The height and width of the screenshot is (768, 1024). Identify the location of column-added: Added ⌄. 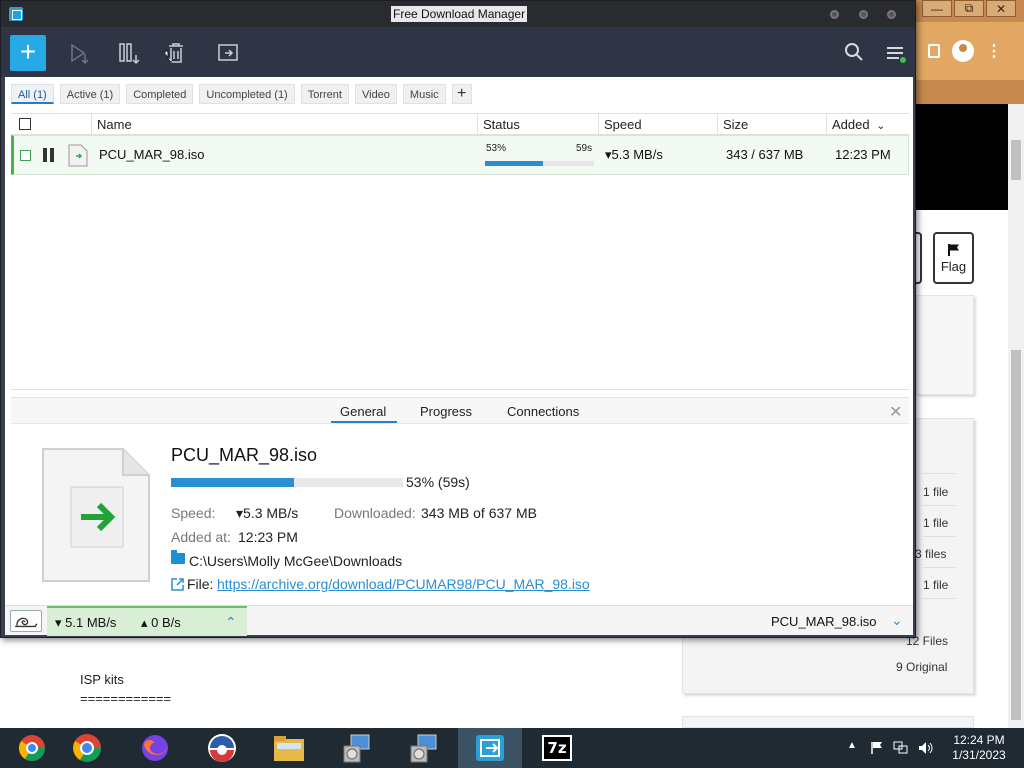
(867, 124).